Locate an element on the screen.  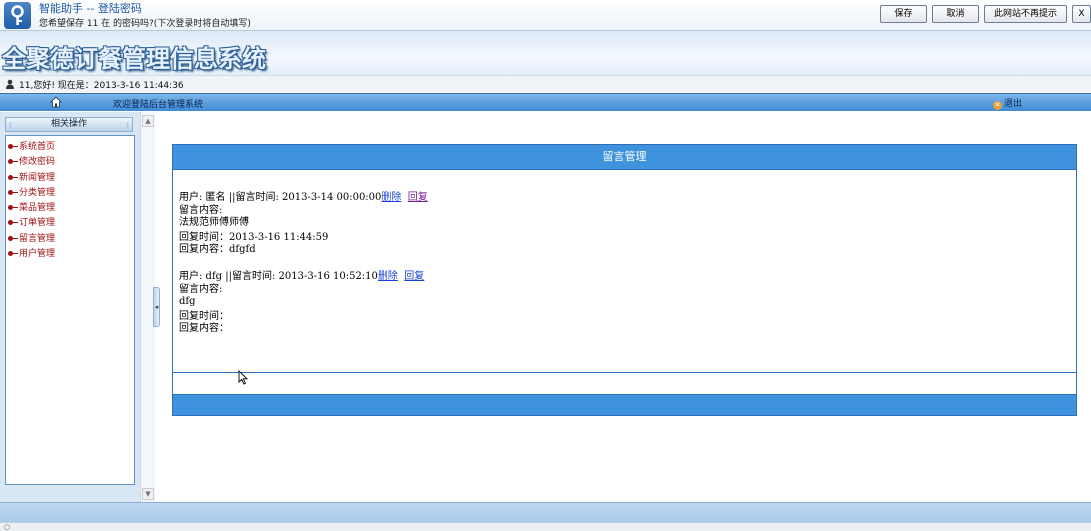
nav-strip: 欢迎登陆后台管理系统 ✕ 退出 is located at coordinates (545, 102).